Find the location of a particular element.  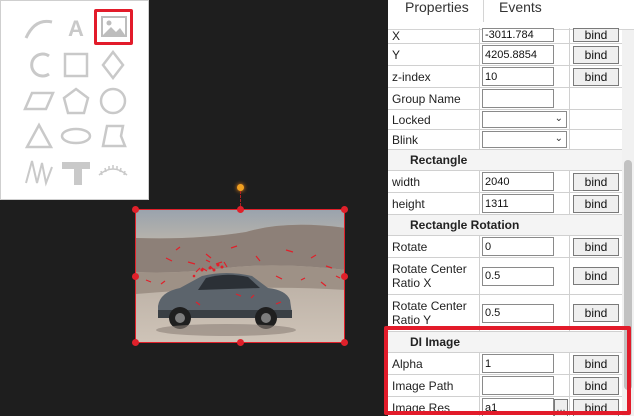

rotate-center-y-input is located at coordinates (518, 313).